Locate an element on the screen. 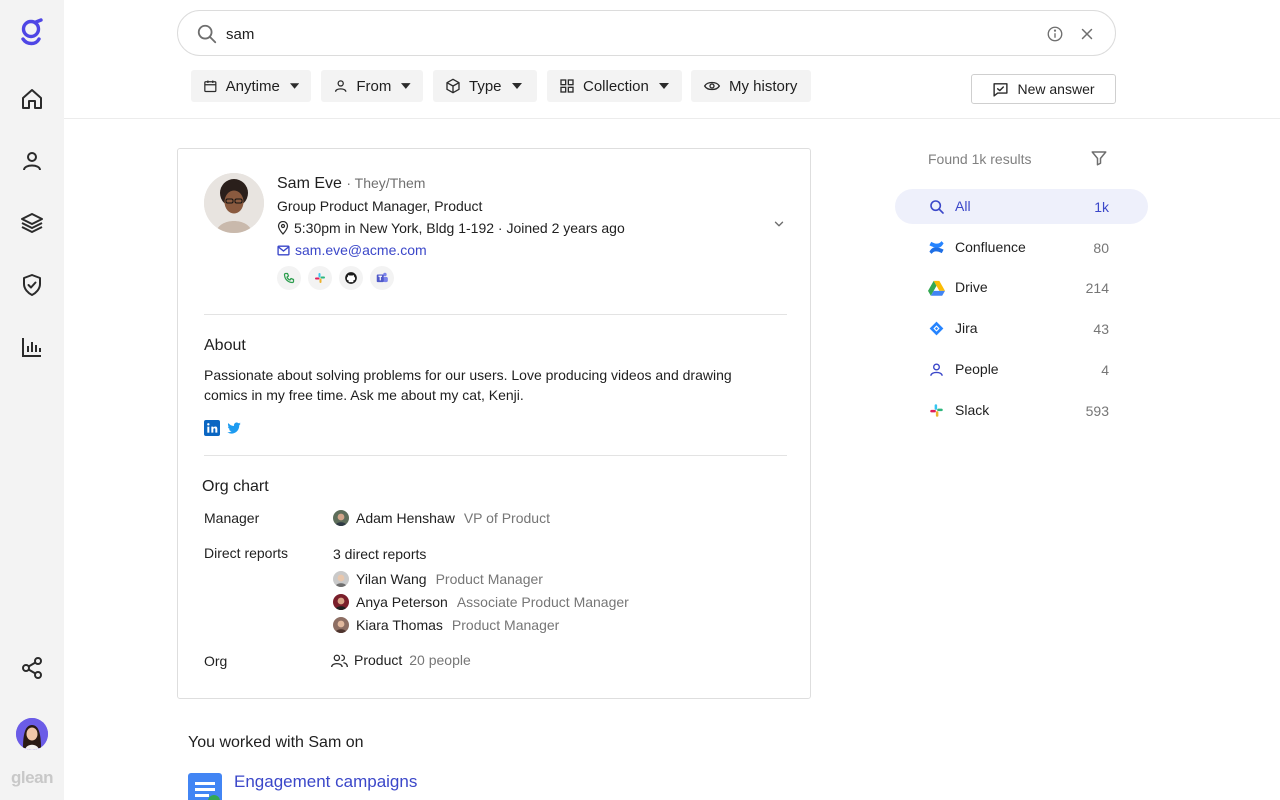 The width and height of the screenshot is (1280, 800). phone-icon is located at coordinates (289, 278).